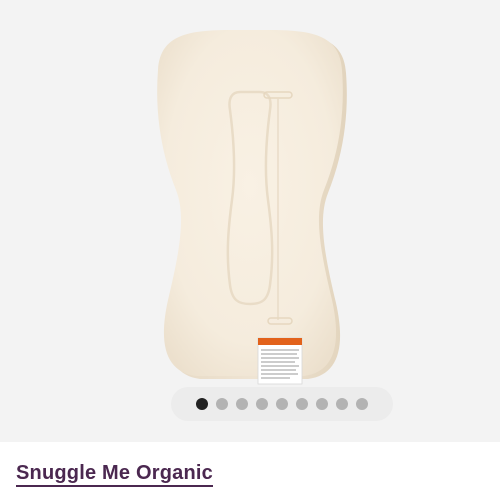 Image resolution: width=500 pixels, height=500 pixels. What do you see at coordinates (280, 361) in the screenshot?
I see `warning-label-icon` at bounding box center [280, 361].